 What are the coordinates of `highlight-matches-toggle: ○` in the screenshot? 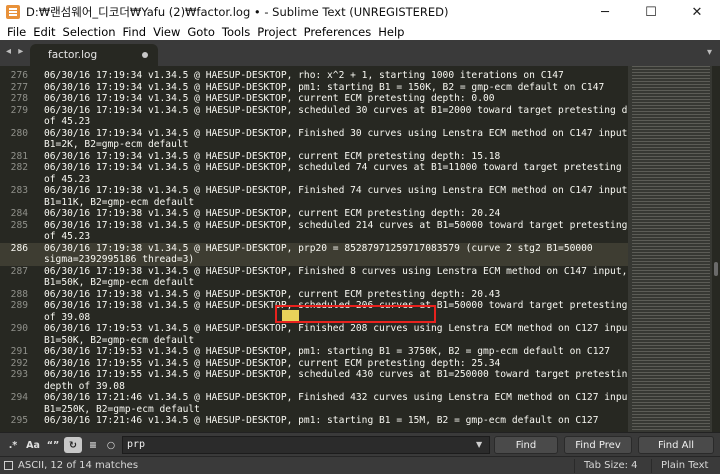 It's located at (111, 445).